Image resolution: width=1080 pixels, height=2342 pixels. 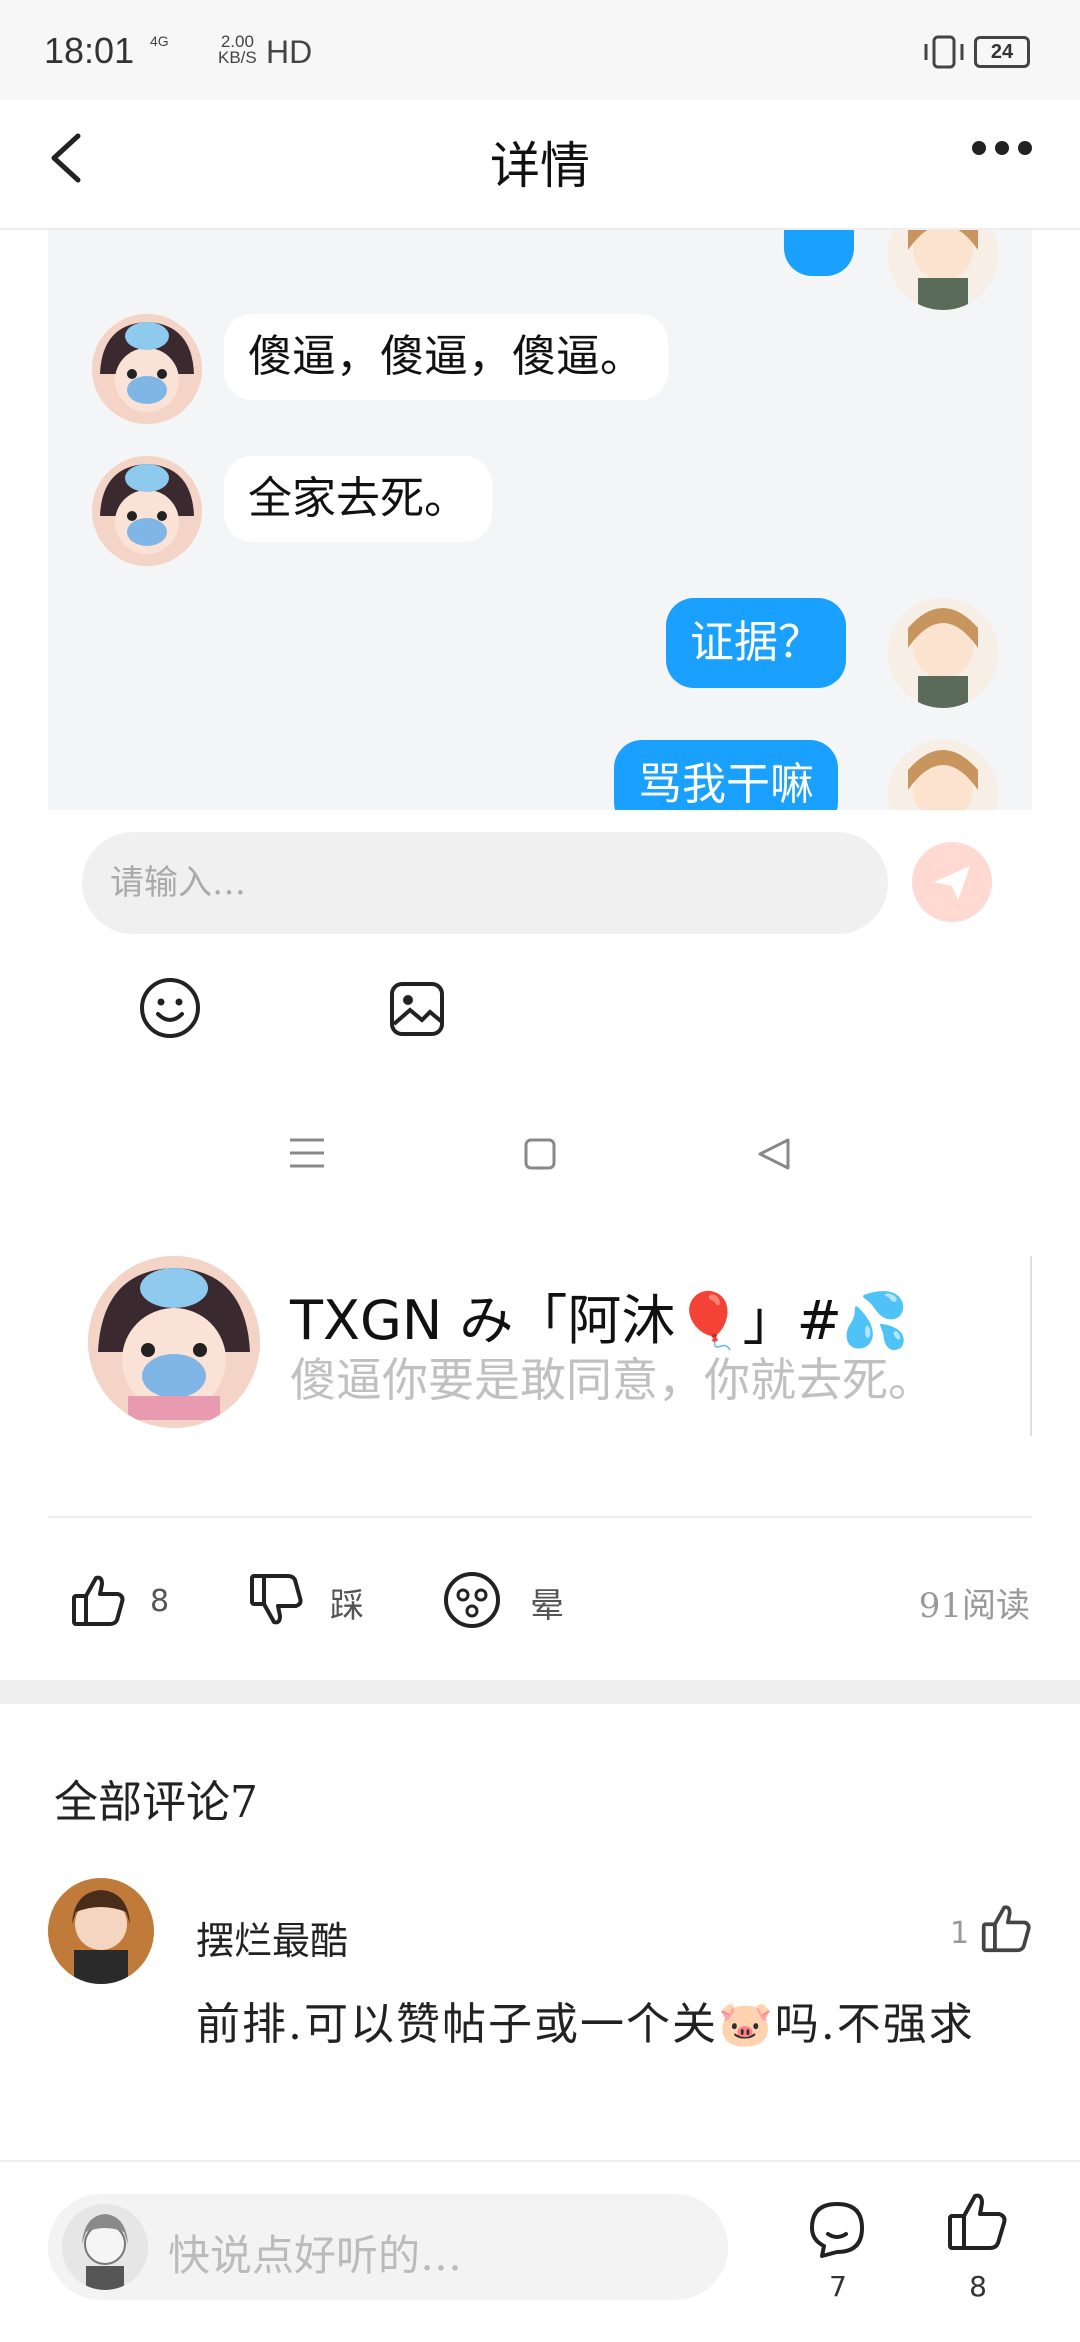 What do you see at coordinates (838, 2286) in the screenshot?
I see `comment-count: 7` at bounding box center [838, 2286].